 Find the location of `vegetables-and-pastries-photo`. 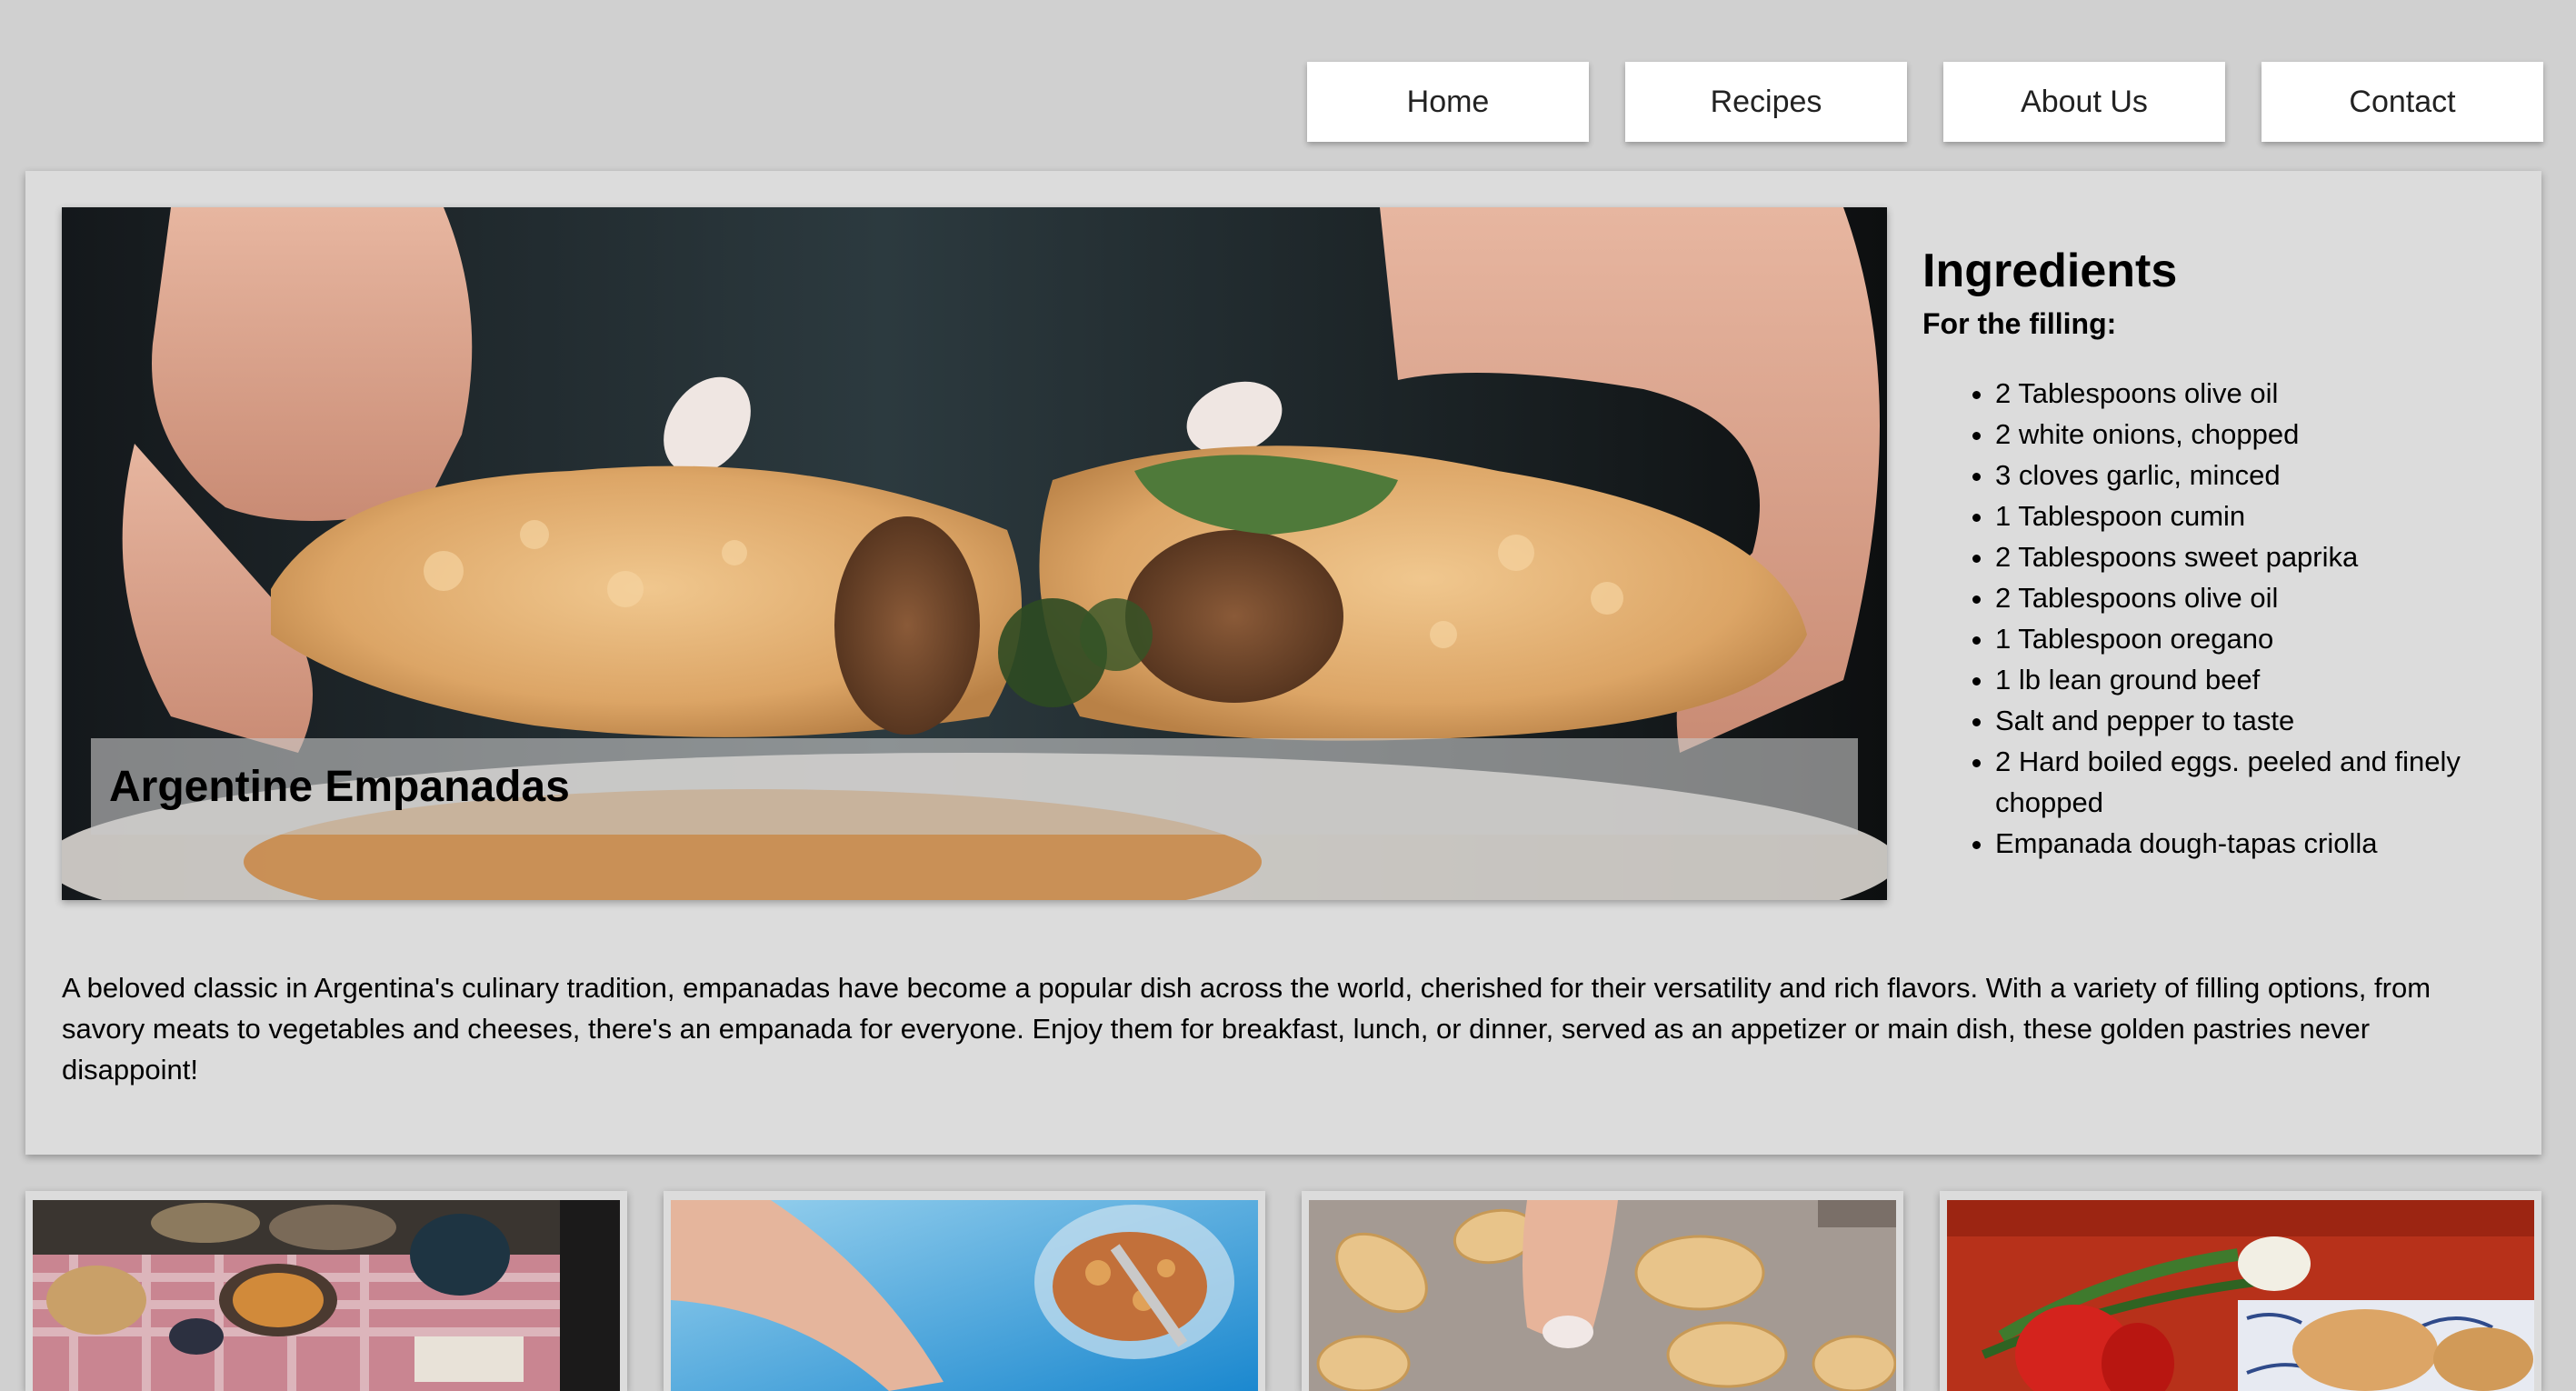

vegetables-and-pastries-photo is located at coordinates (2240, 1295).